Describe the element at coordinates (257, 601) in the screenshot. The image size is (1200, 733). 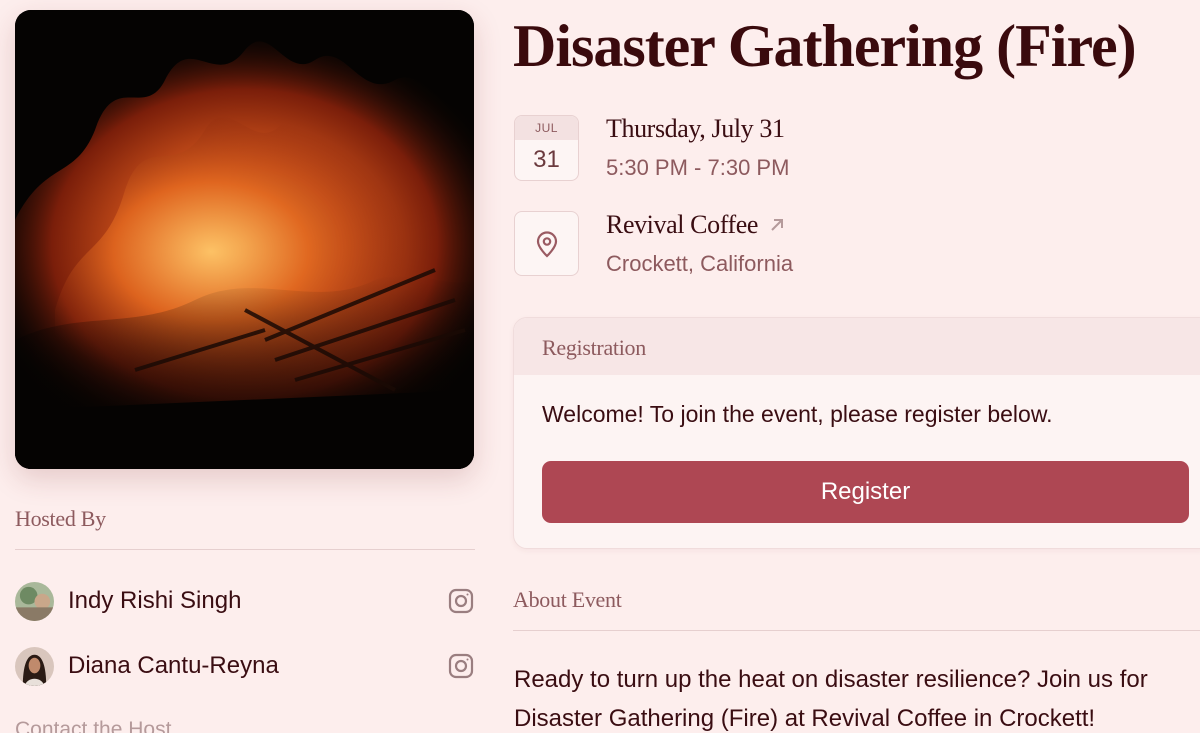
I see `host-name: Indy Rishi Singh` at that location.